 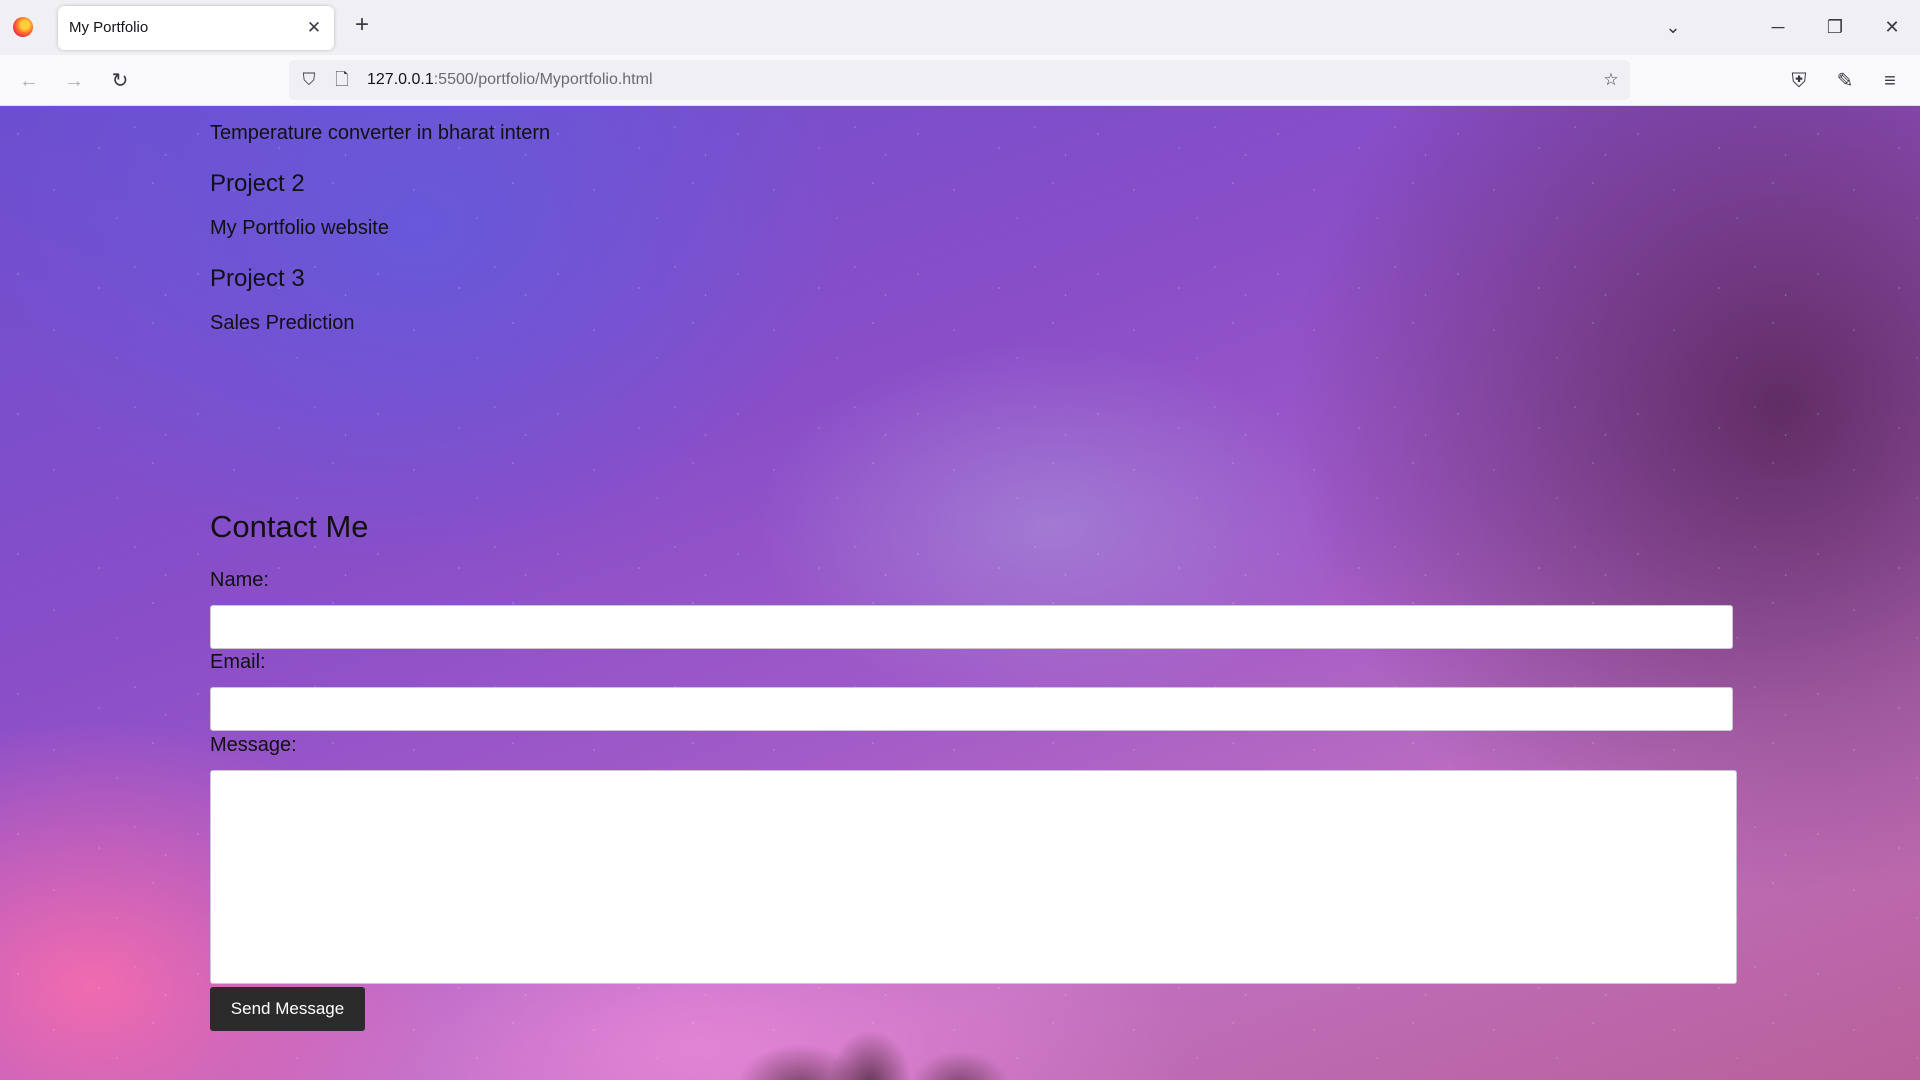 What do you see at coordinates (342, 80) in the screenshot?
I see `page-icon: 🗋` at bounding box center [342, 80].